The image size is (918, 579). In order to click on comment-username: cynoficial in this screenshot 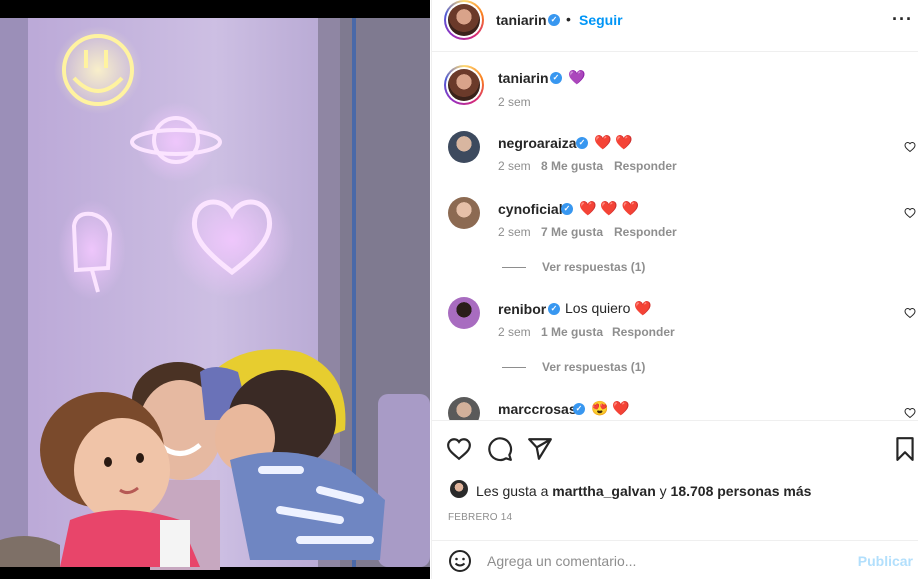, I will do `click(530, 209)`.